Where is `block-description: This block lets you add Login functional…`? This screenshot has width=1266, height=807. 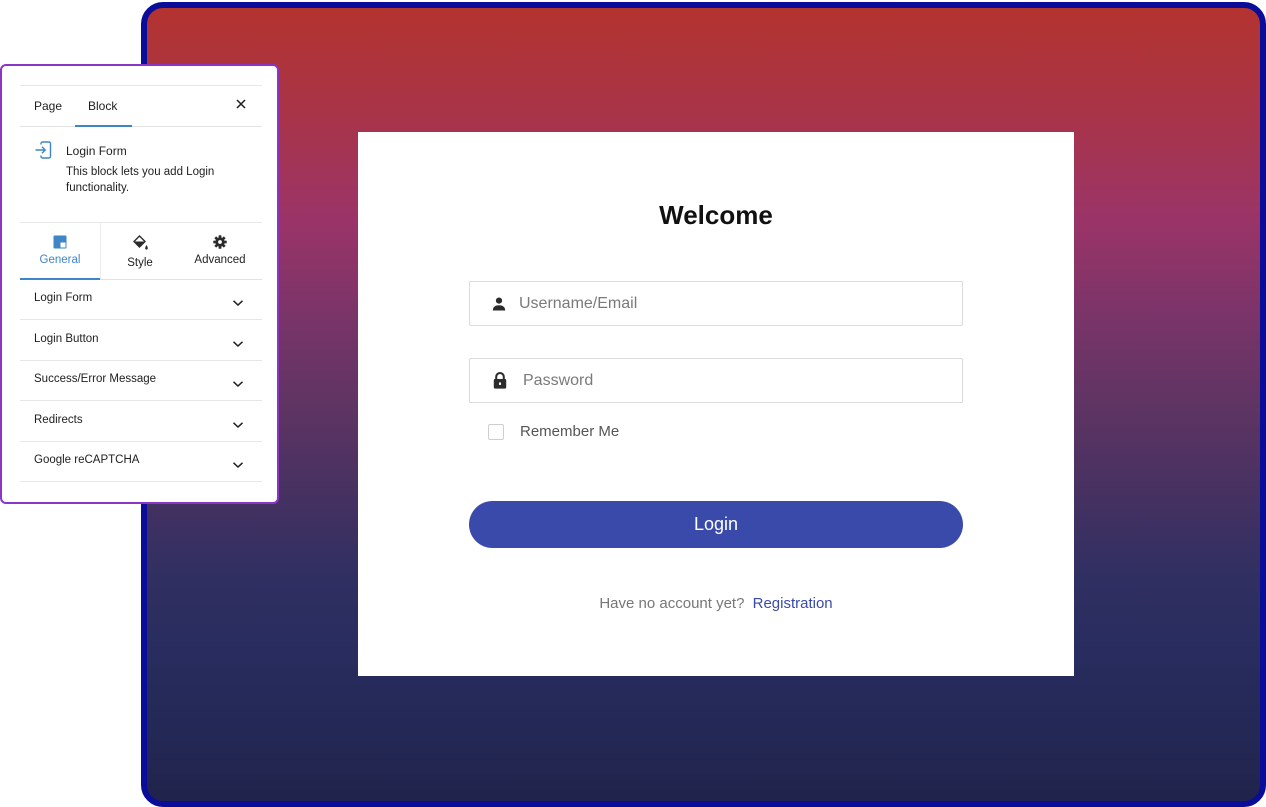 block-description: This block lets you add Login functional… is located at coordinates (140, 180).